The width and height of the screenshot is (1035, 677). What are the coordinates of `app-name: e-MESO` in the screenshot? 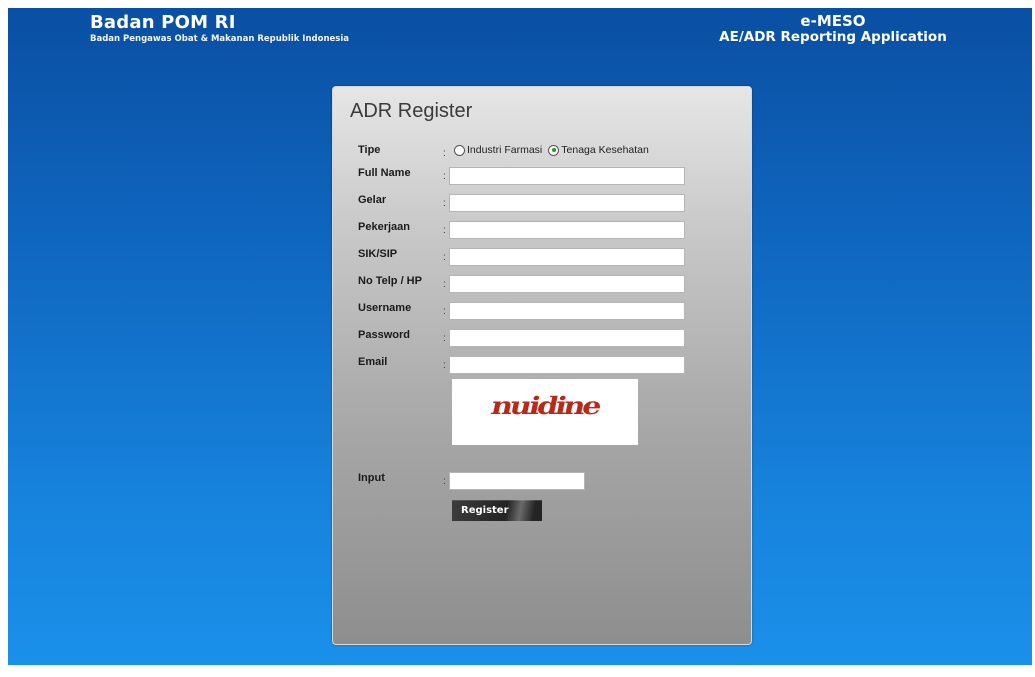 It's located at (833, 21).